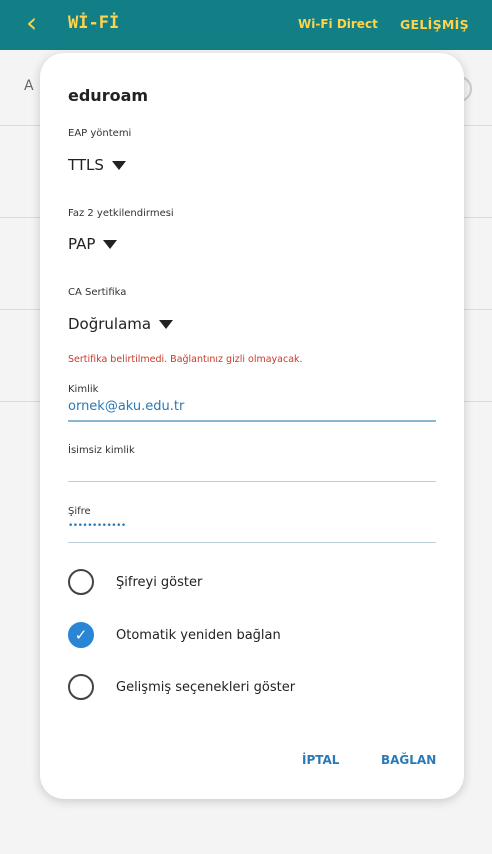 This screenshot has width=492, height=854. I want to click on identity-input: ornek@aku.edu.tr, so click(252, 407).